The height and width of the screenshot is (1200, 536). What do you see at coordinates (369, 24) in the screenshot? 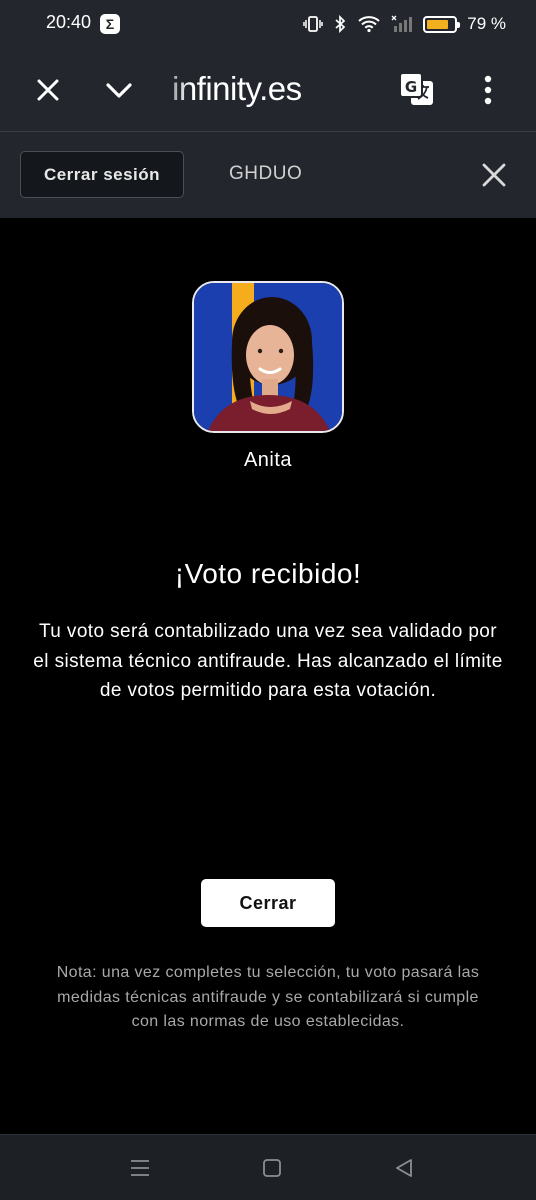
I see `wifi-icon` at bounding box center [369, 24].